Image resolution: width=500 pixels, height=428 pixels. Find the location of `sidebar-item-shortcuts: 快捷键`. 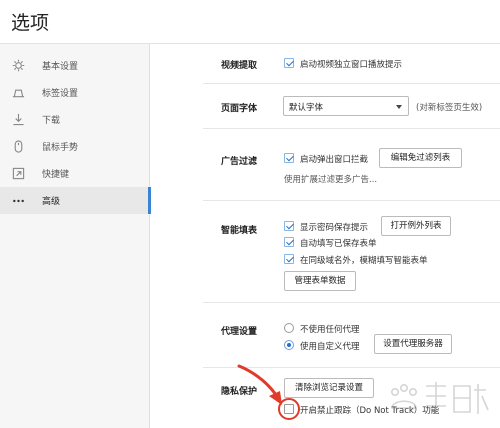

sidebar-item-shortcuts: 快捷键 is located at coordinates (75, 173).